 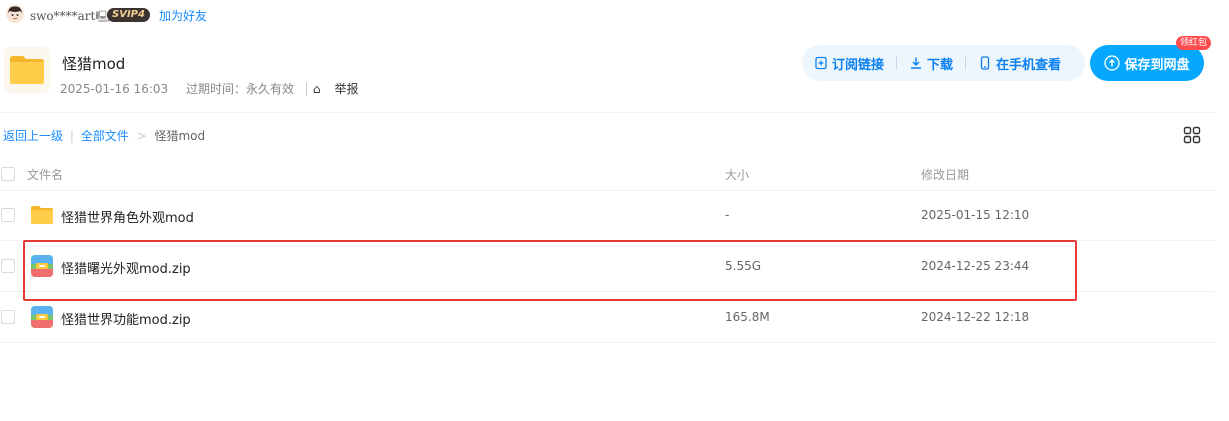 What do you see at coordinates (239, 89) in the screenshot?
I see `share-expire: 过期时间：永久有效` at bounding box center [239, 89].